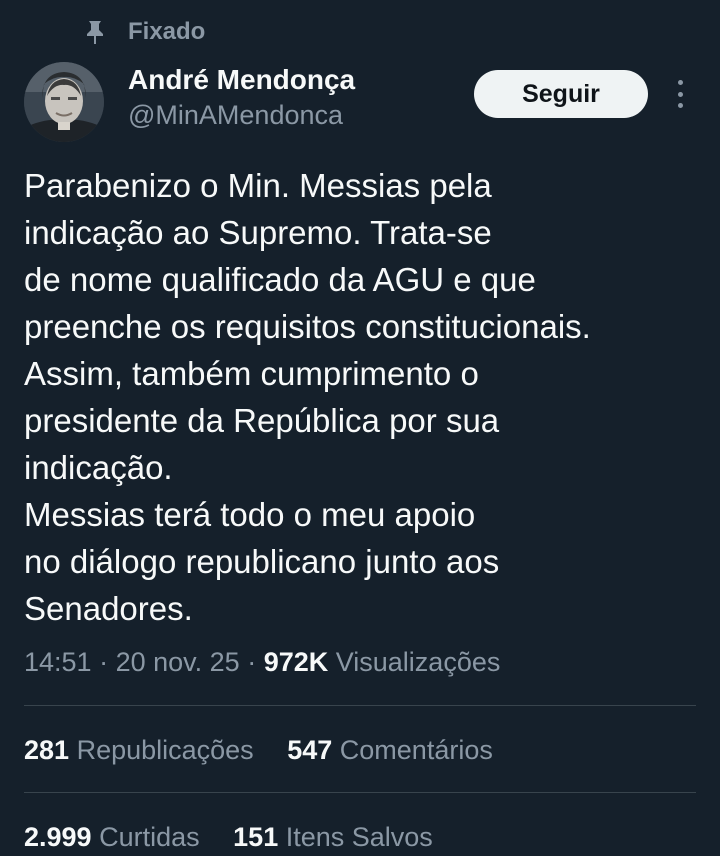  I want to click on comments-count: 547, so click(310, 750).